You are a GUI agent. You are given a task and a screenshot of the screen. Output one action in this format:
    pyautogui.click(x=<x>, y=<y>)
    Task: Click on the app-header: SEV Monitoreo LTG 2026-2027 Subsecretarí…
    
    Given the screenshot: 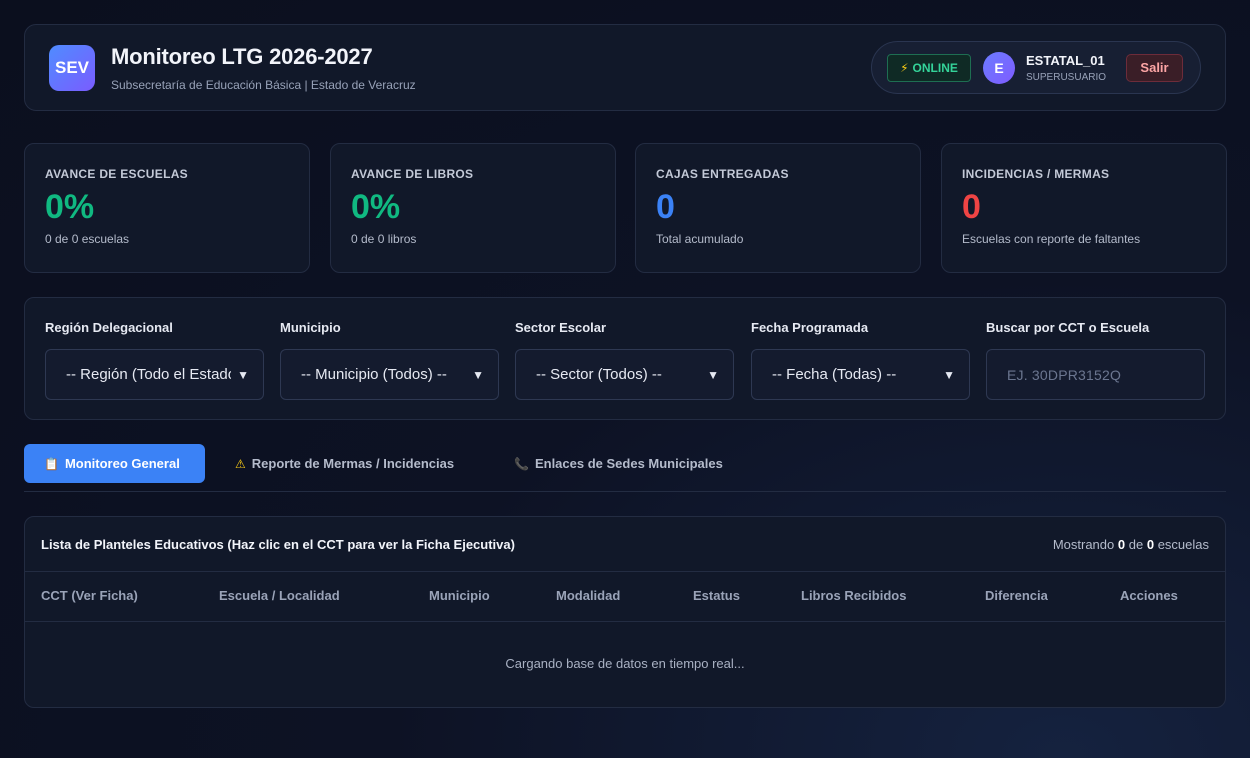 What is the action you would take?
    pyautogui.click(x=625, y=67)
    